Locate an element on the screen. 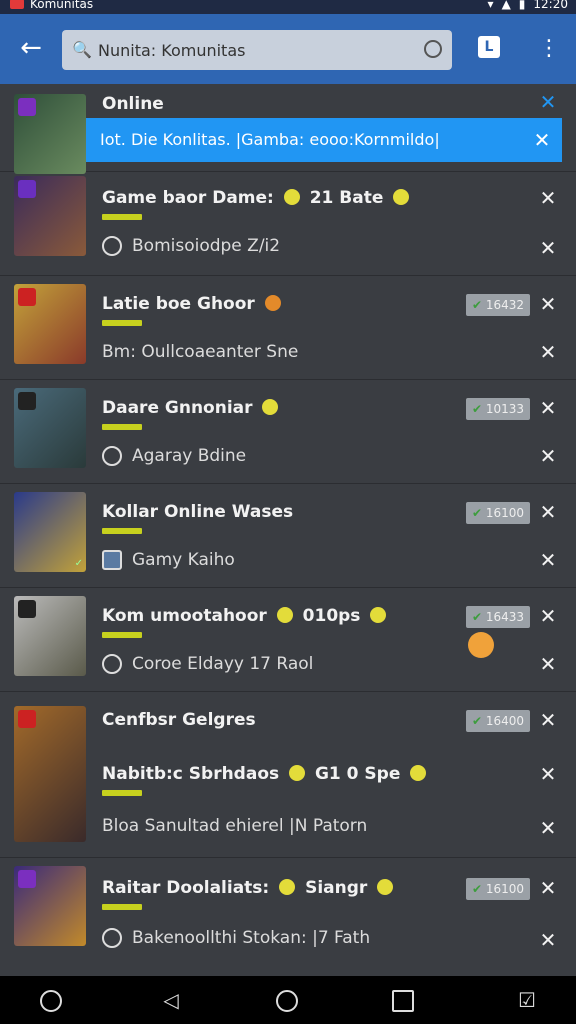 This screenshot has height=1024, width=576. subtitle-text: Gamy Kaiho is located at coordinates (183, 560).